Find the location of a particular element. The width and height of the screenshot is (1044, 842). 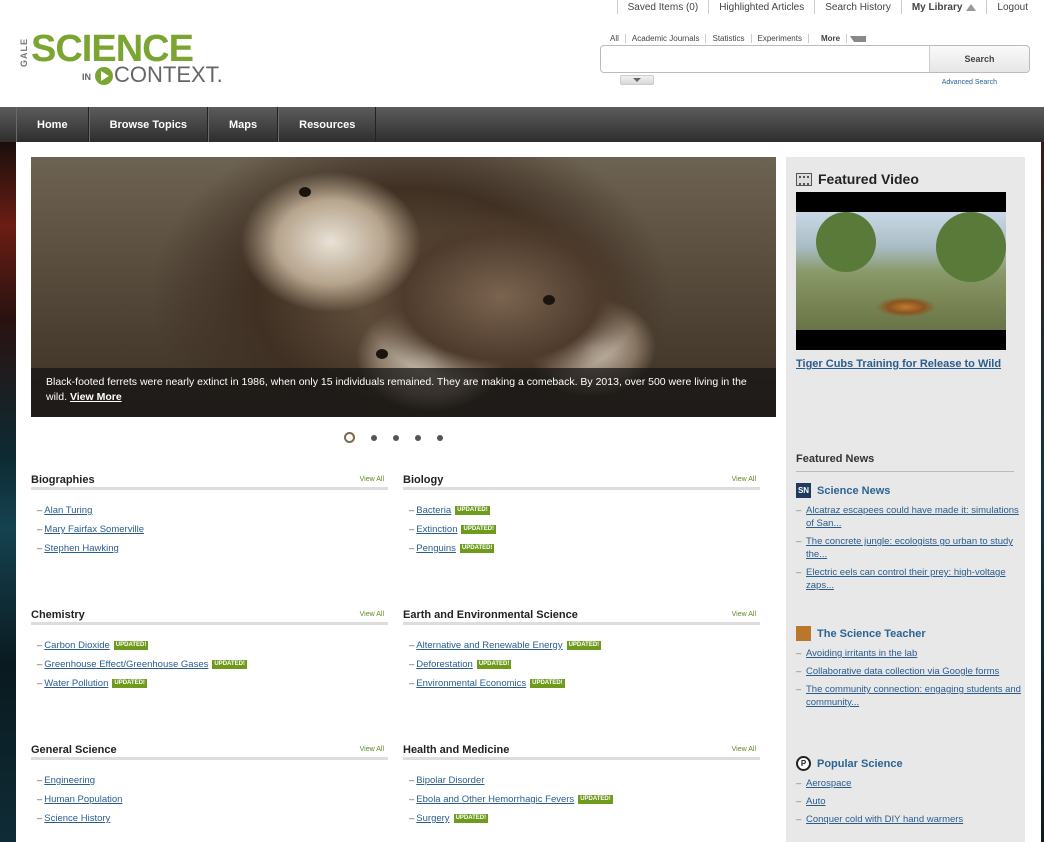

search-history-link: Search History is located at coordinates (857, 7).